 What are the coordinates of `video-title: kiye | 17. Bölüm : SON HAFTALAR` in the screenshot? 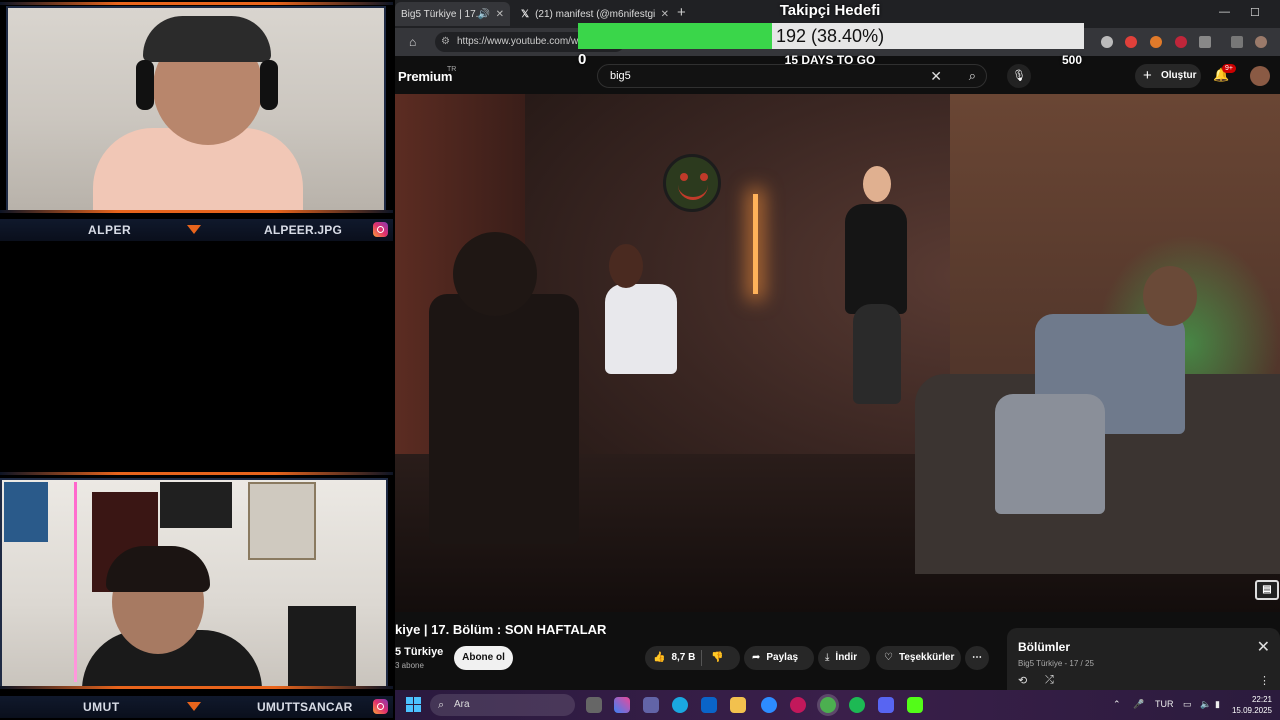 It's located at (501, 629).